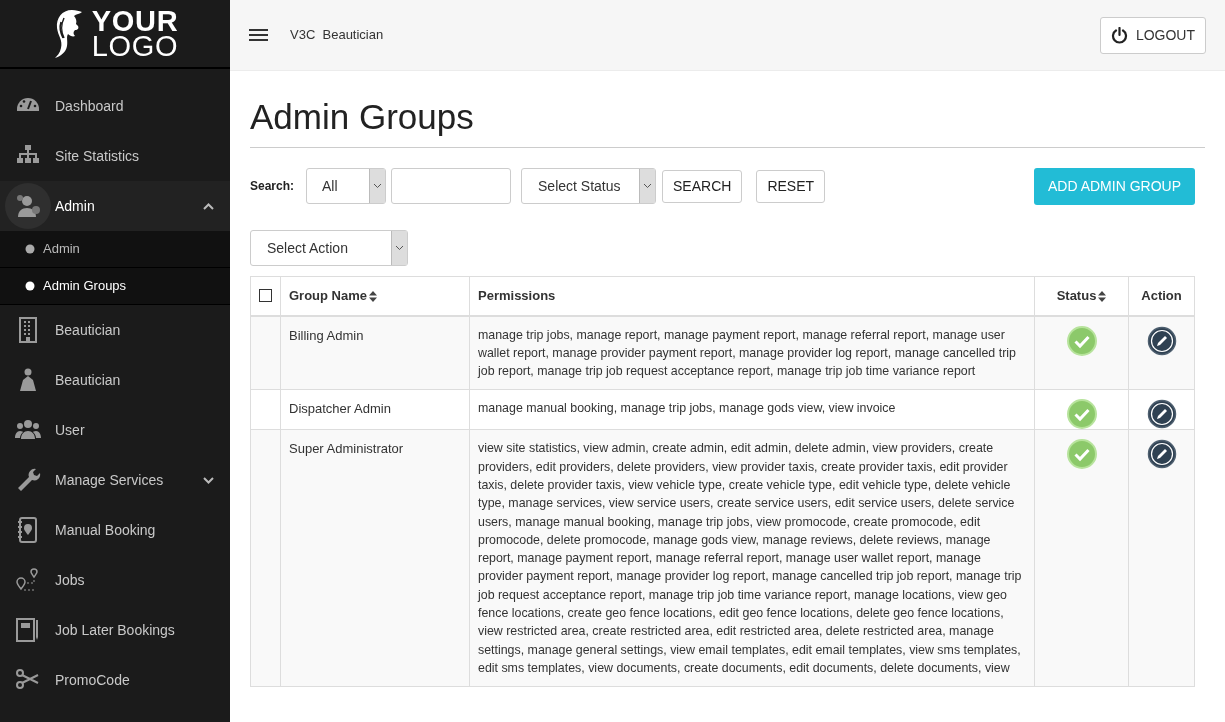 This screenshot has height=722, width=1225. What do you see at coordinates (1119, 35) in the screenshot?
I see `power-icon` at bounding box center [1119, 35].